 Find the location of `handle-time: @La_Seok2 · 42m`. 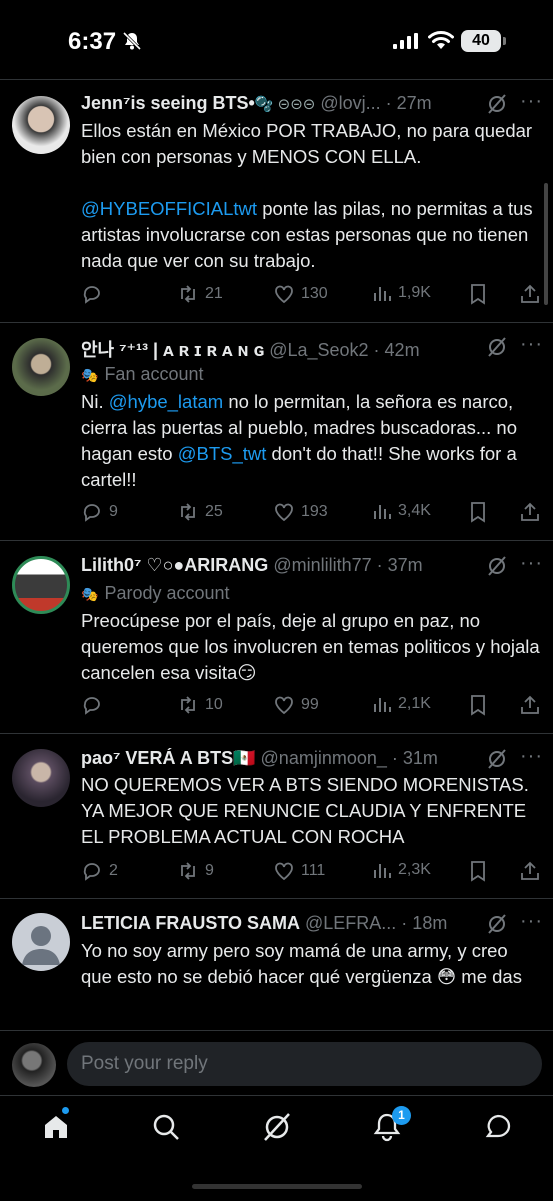

handle-time: @La_Seok2 · 42m is located at coordinates (344, 350).